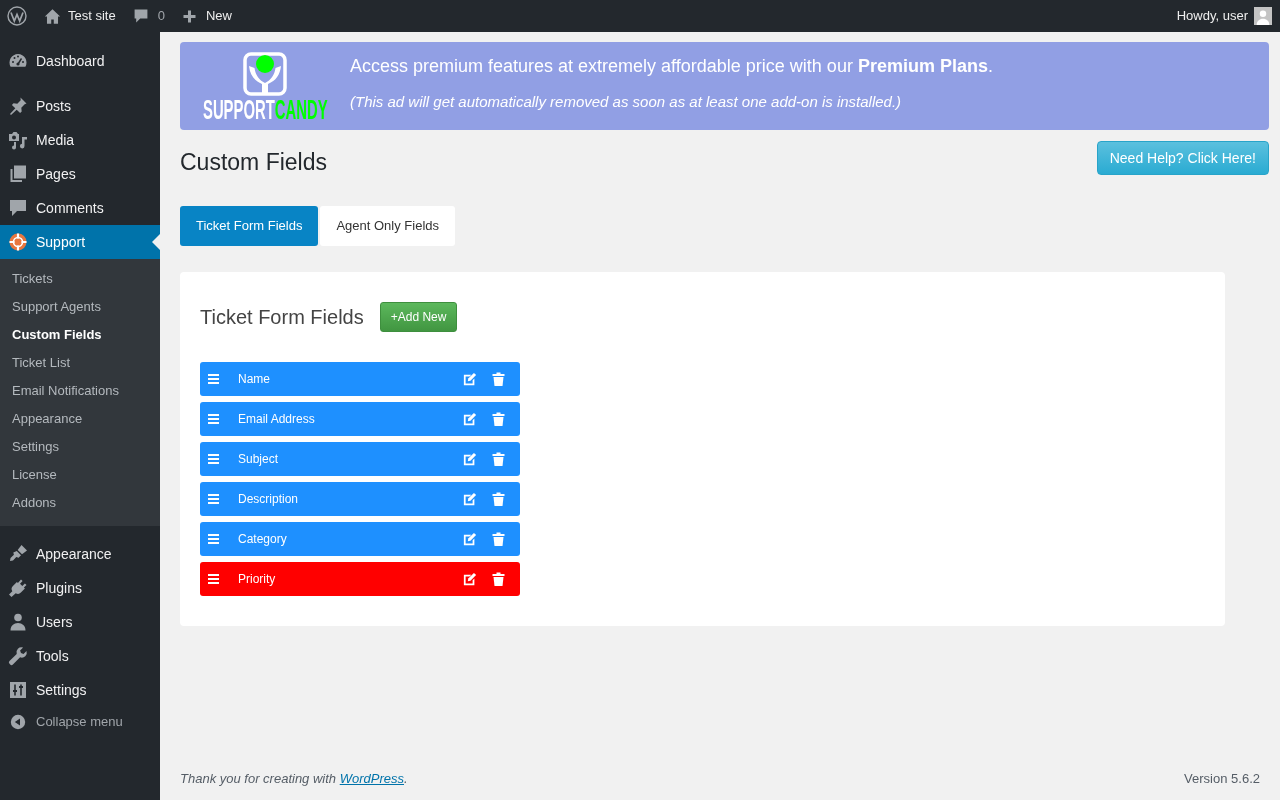  What do you see at coordinates (80, 335) in the screenshot?
I see `submenu-item: Custom Fields` at bounding box center [80, 335].